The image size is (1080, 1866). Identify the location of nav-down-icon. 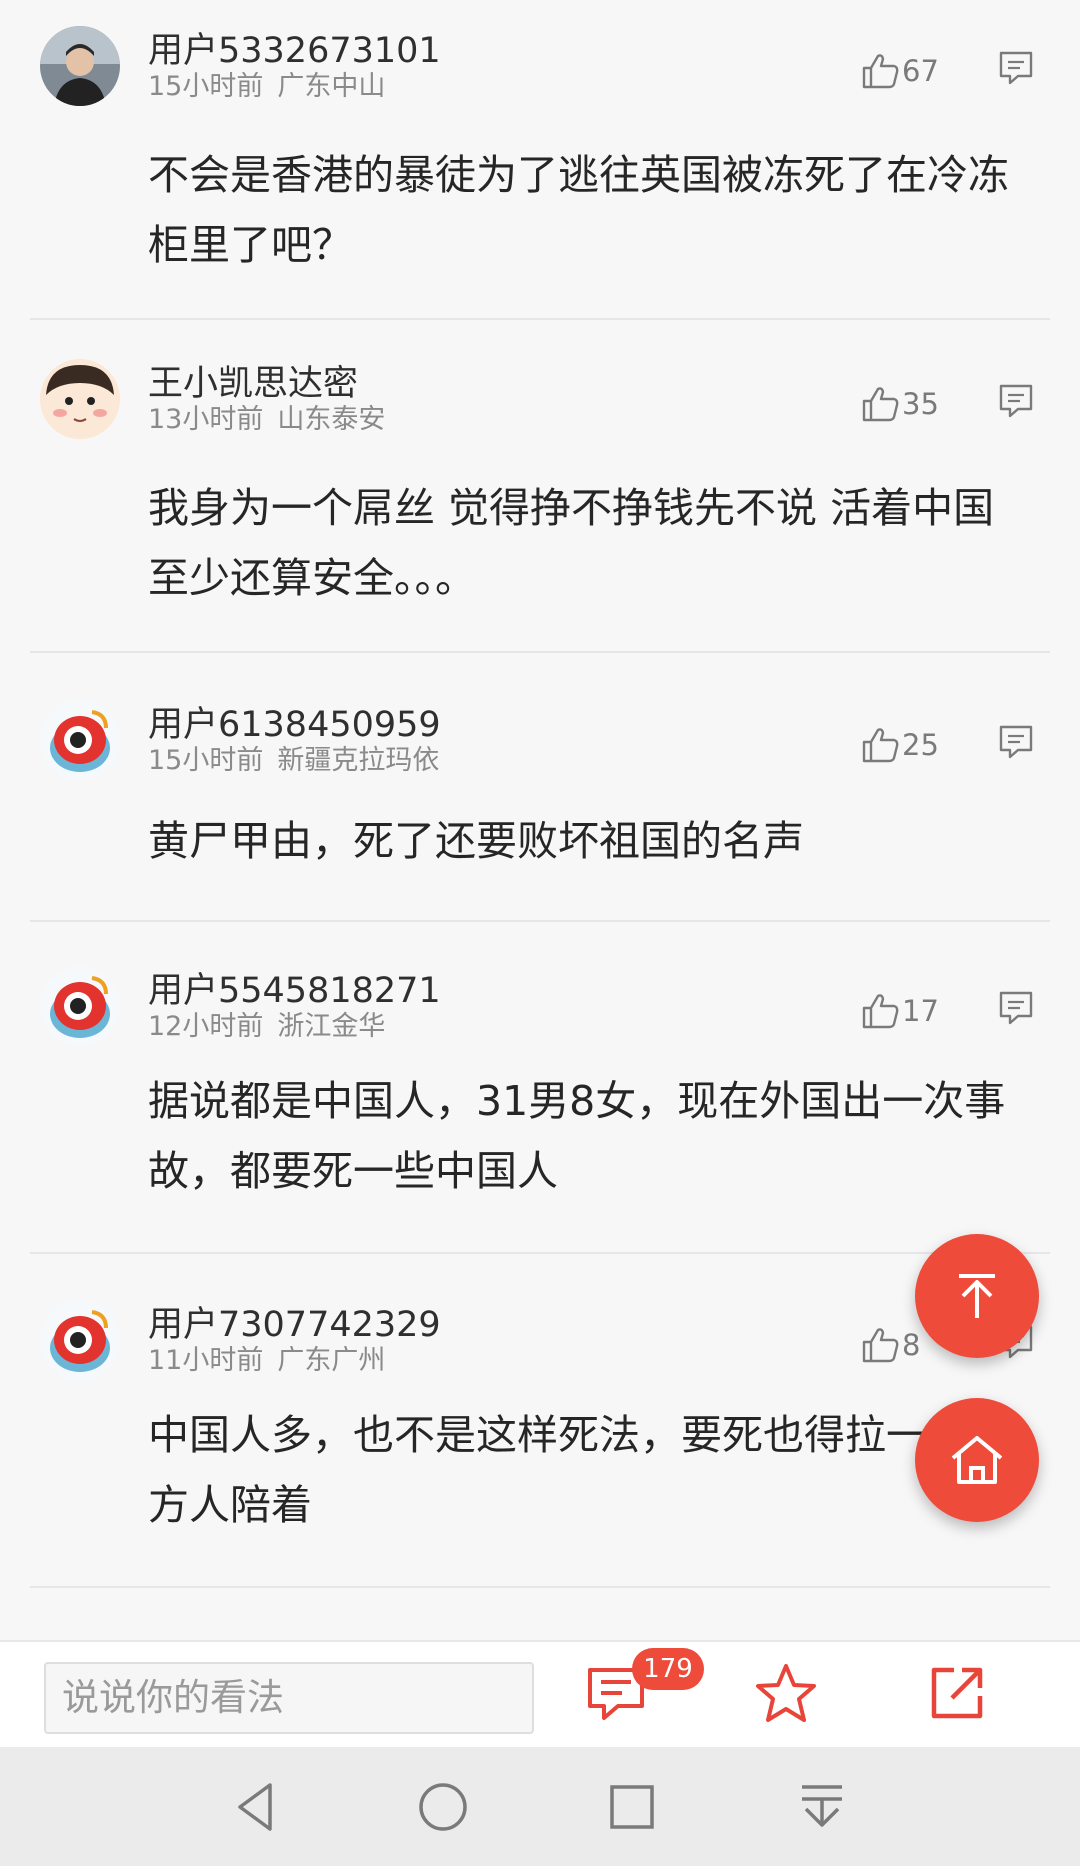
(822, 1806).